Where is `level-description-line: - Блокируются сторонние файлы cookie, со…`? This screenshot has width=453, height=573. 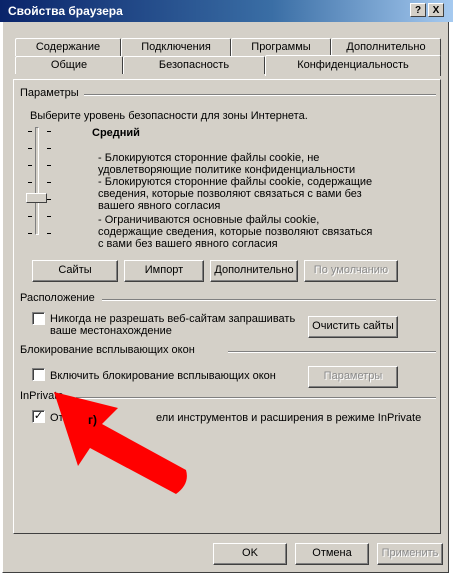 level-description-line: - Блокируются сторонние файлы cookie, со… is located at coordinates (235, 182).